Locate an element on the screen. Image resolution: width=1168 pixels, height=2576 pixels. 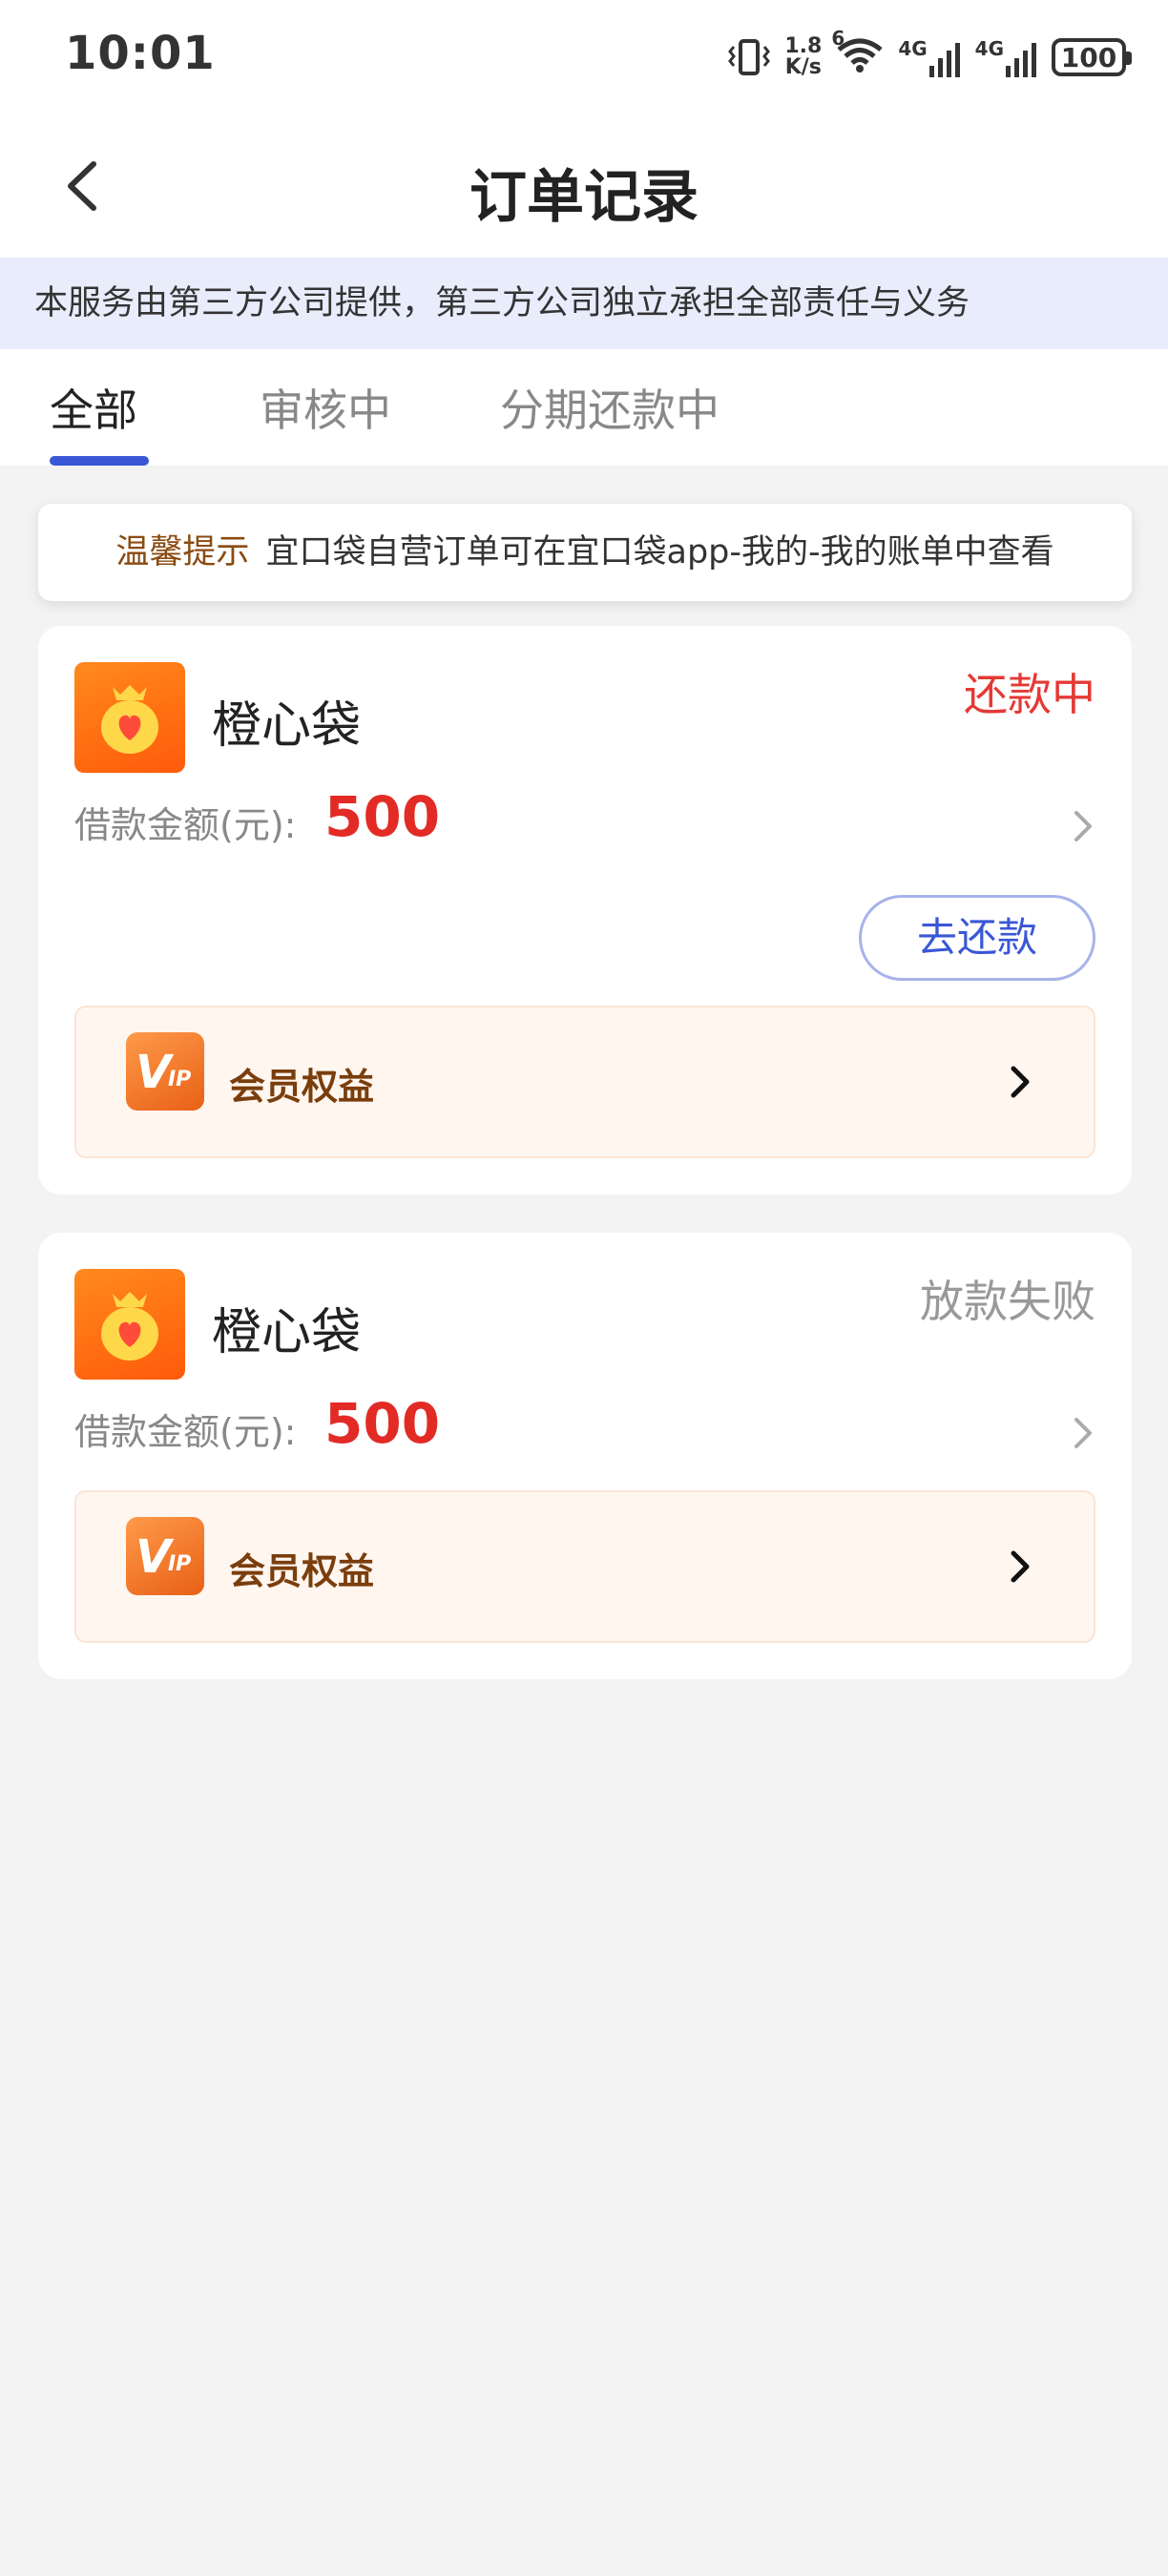
tab-bar: 全部 审核中 分期还款中 is located at coordinates (584, 407).